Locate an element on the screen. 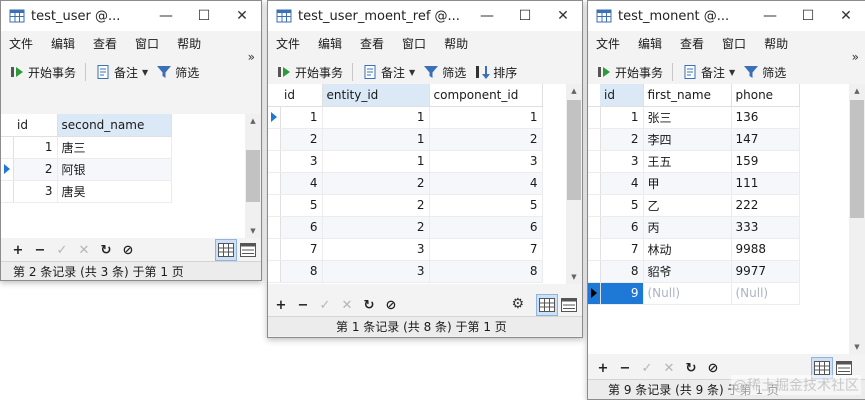 The width and height of the screenshot is (865, 400). column-header-id: id is located at coordinates (301, 95).